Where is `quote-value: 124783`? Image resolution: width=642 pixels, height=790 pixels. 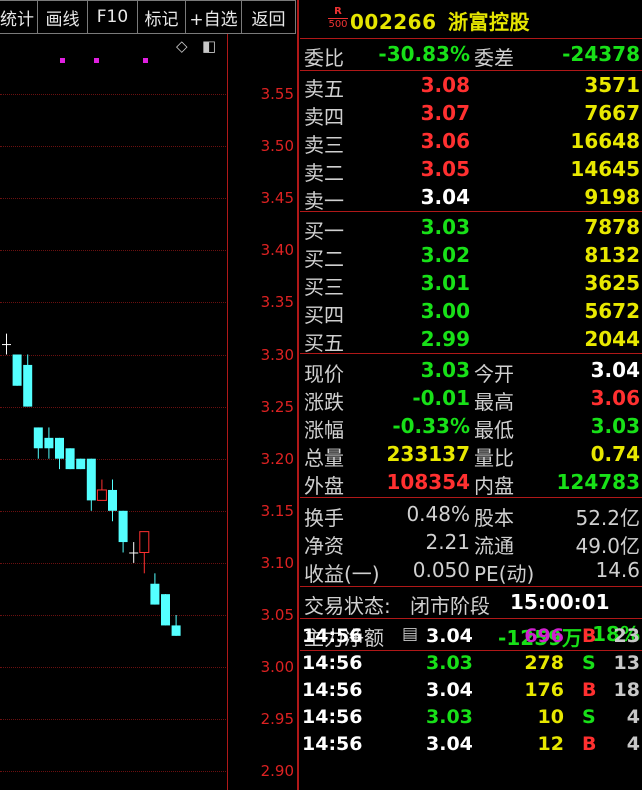 quote-value: 124783 is located at coordinates (598, 482).